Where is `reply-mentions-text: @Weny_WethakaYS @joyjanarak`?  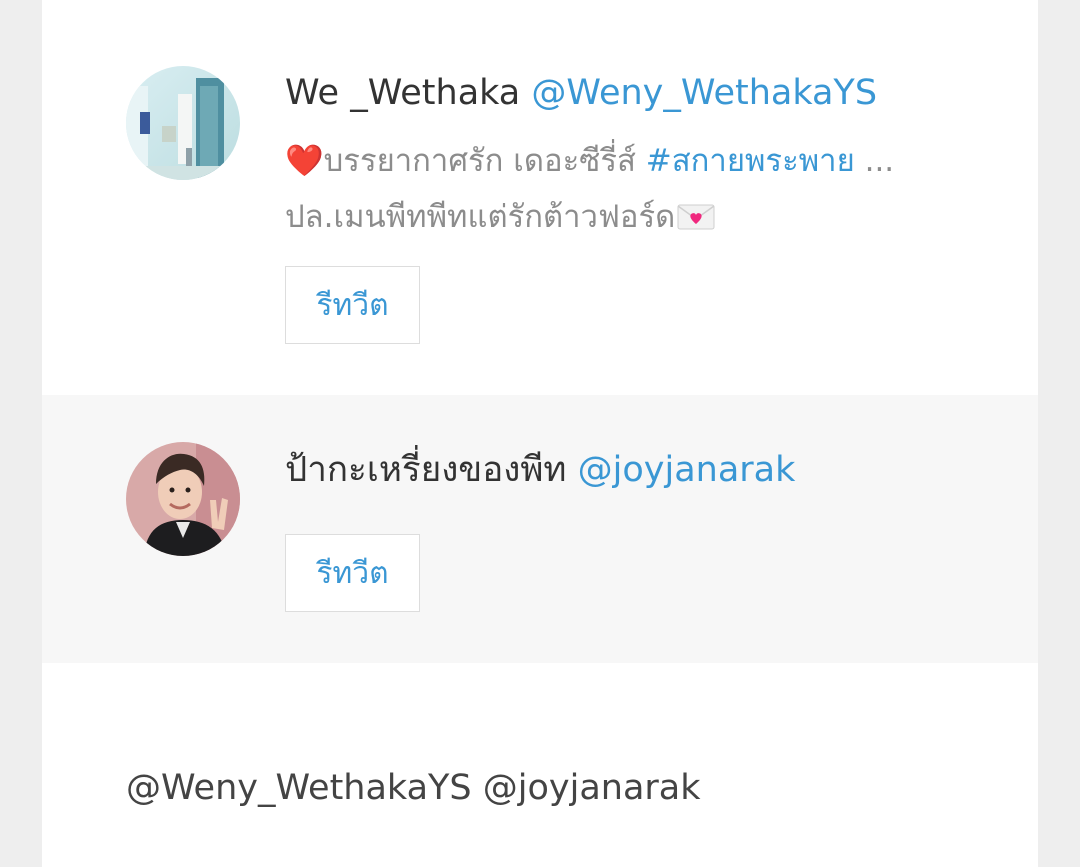
reply-mentions-text: @Weny_WethakaYS @joyjanarak is located at coordinates (413, 788).